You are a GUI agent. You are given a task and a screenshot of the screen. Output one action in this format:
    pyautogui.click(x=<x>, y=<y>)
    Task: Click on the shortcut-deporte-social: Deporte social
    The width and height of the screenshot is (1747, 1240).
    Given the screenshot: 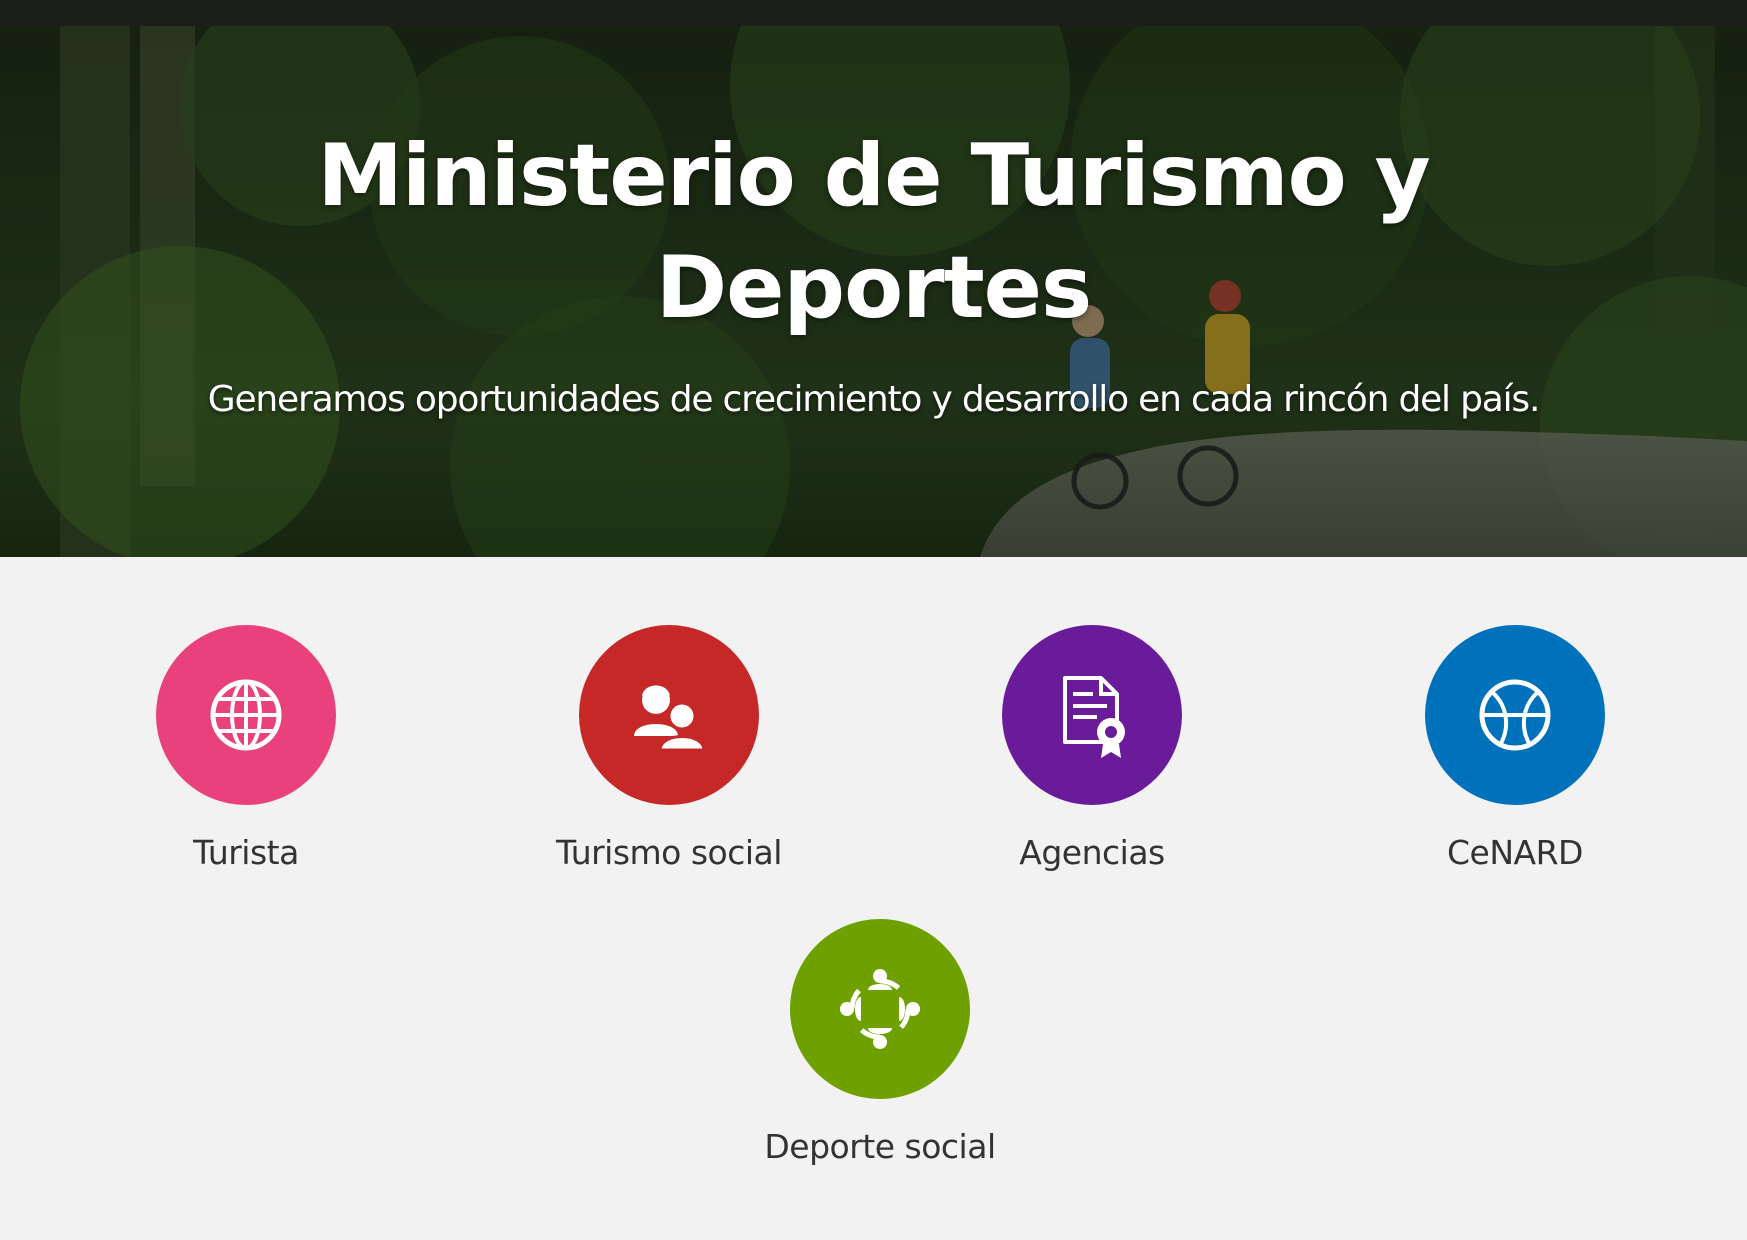 What is the action you would take?
    pyautogui.click(x=880, y=1049)
    